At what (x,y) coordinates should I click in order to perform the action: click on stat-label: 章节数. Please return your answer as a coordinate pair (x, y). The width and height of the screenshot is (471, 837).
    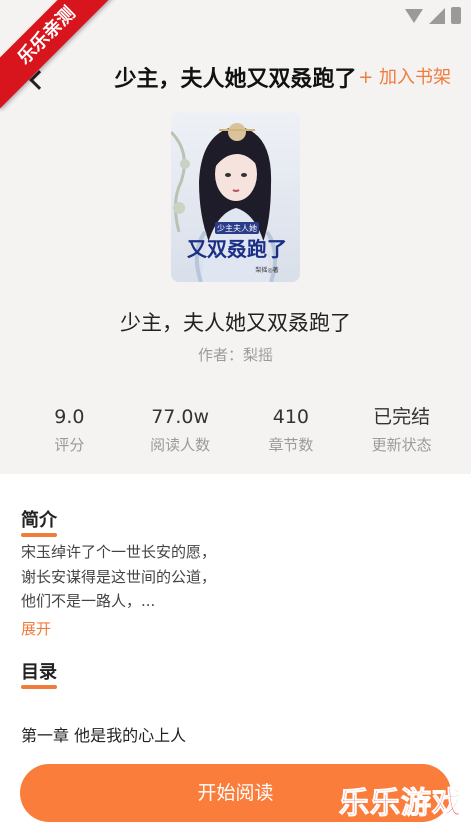
    Looking at the image, I should click on (291, 445).